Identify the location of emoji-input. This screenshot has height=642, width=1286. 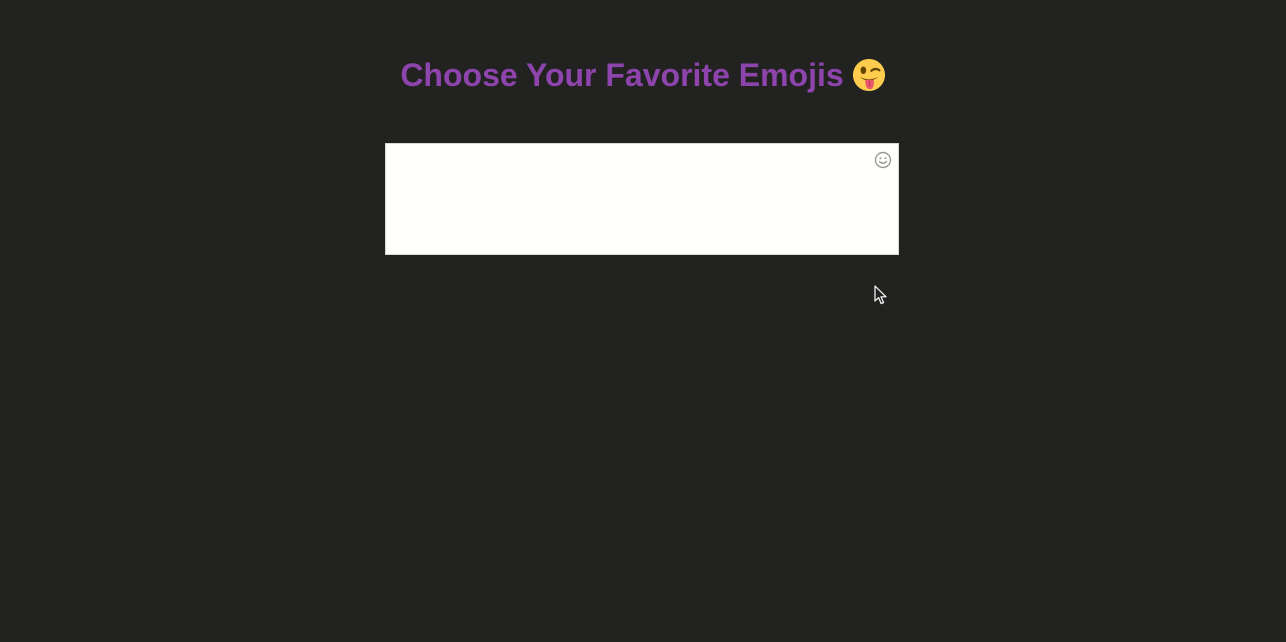
(642, 199).